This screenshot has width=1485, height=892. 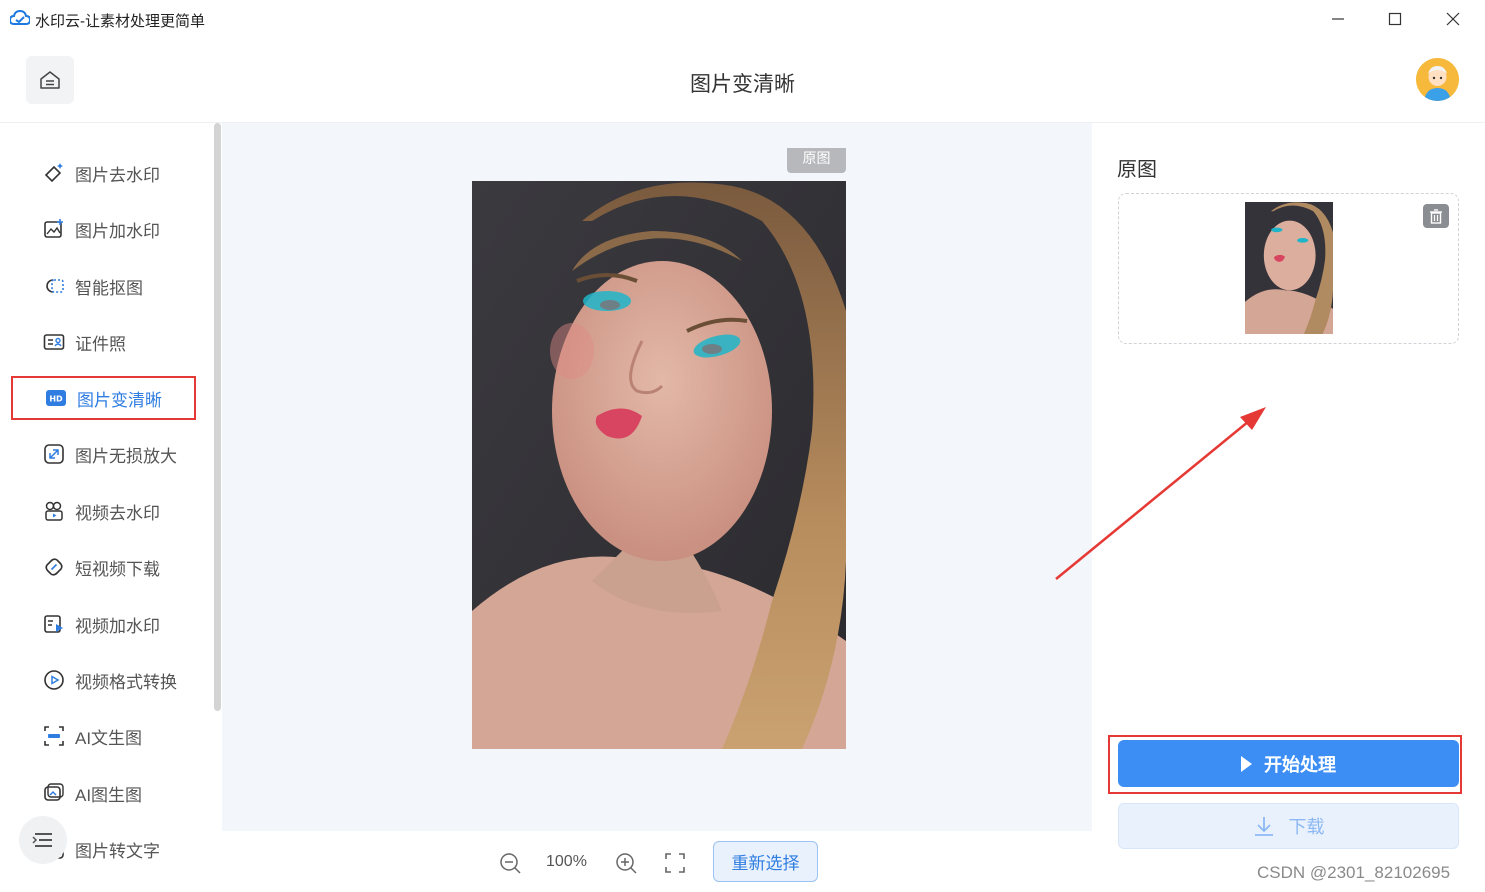 I want to click on hd-icon: HD, so click(x=56, y=398).